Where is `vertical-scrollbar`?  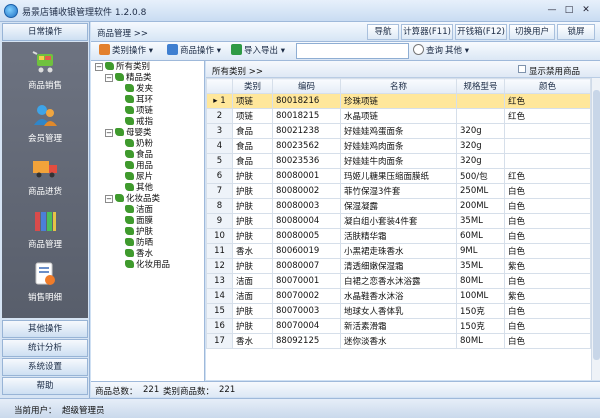
vertical-scrollbar is located at coordinates (595, 229).